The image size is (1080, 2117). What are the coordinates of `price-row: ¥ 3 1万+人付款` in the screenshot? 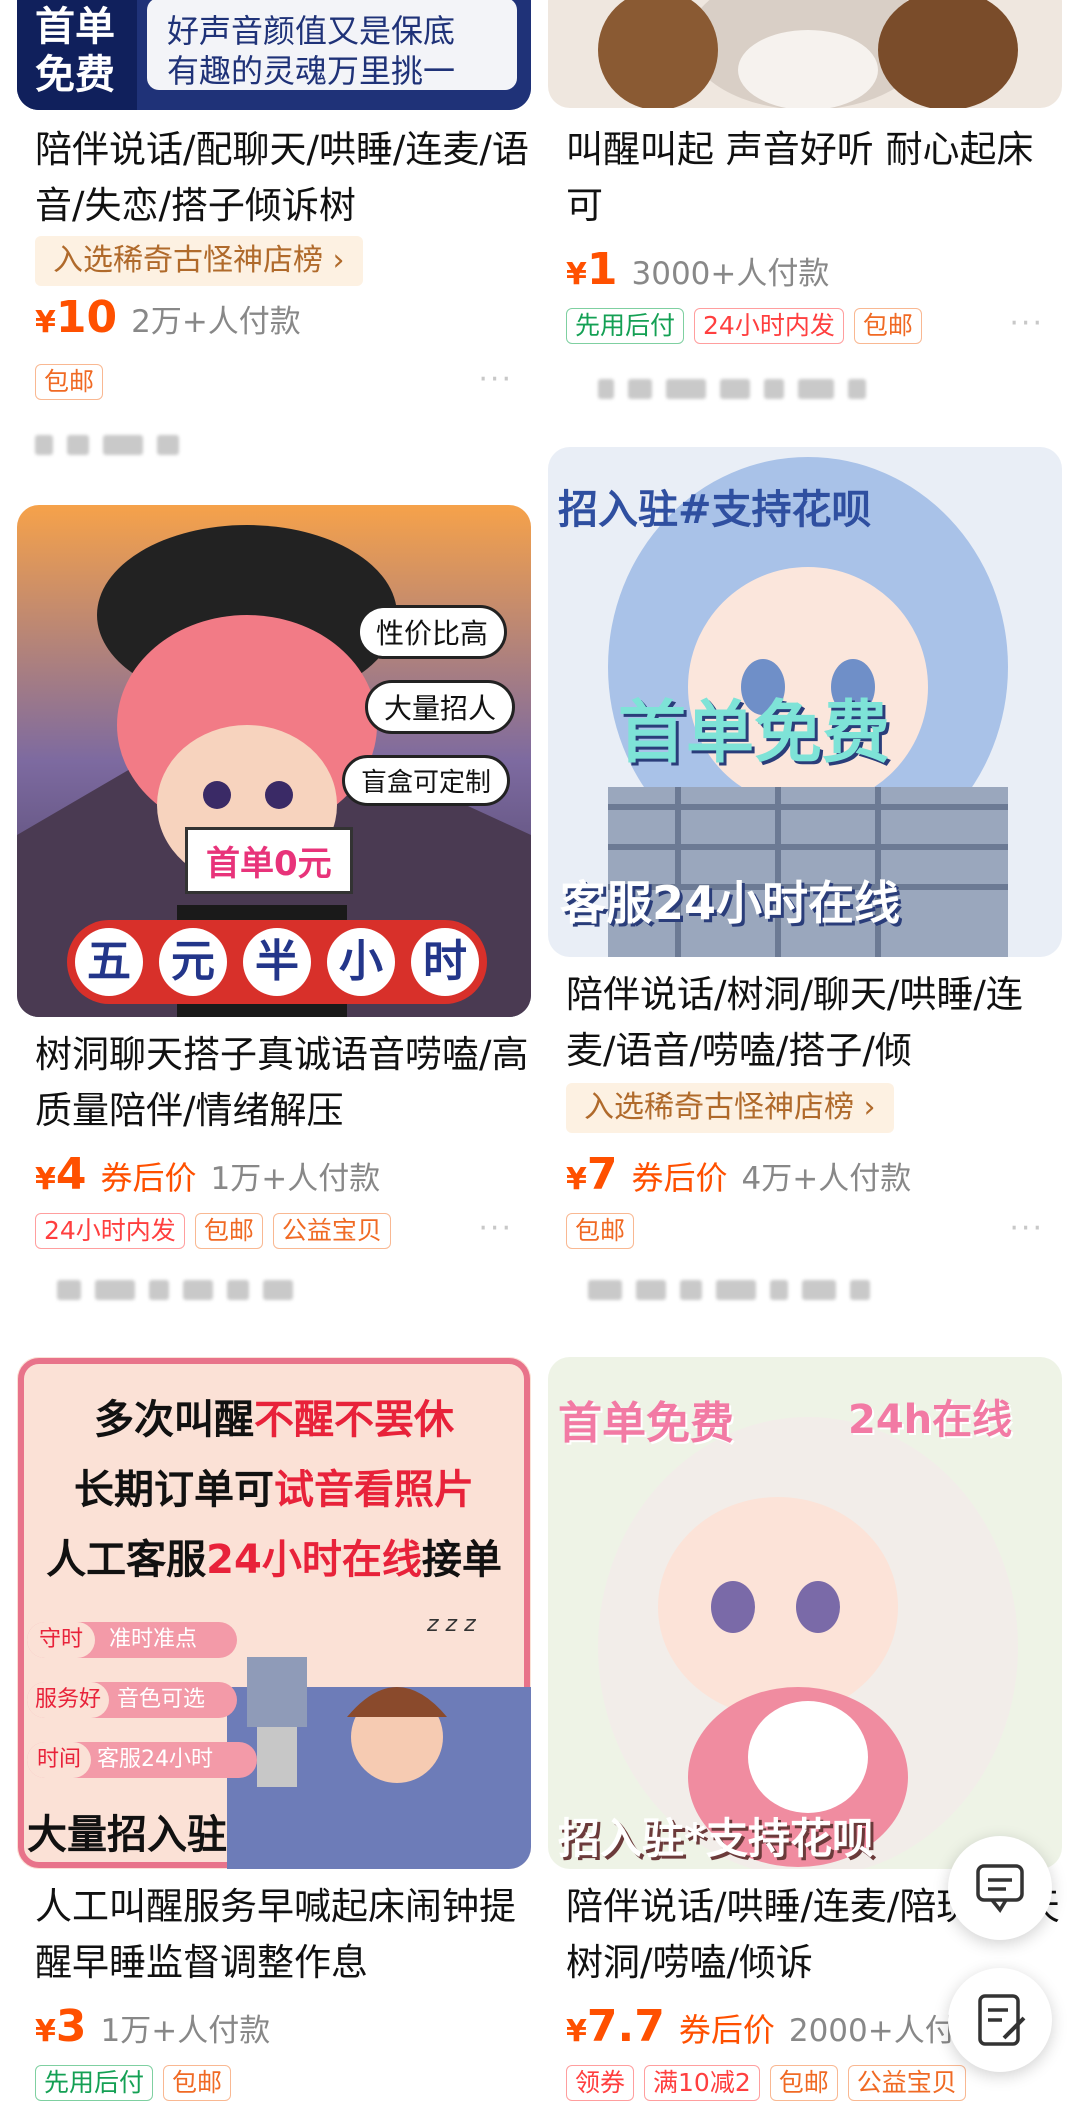 It's located at (152, 2031).